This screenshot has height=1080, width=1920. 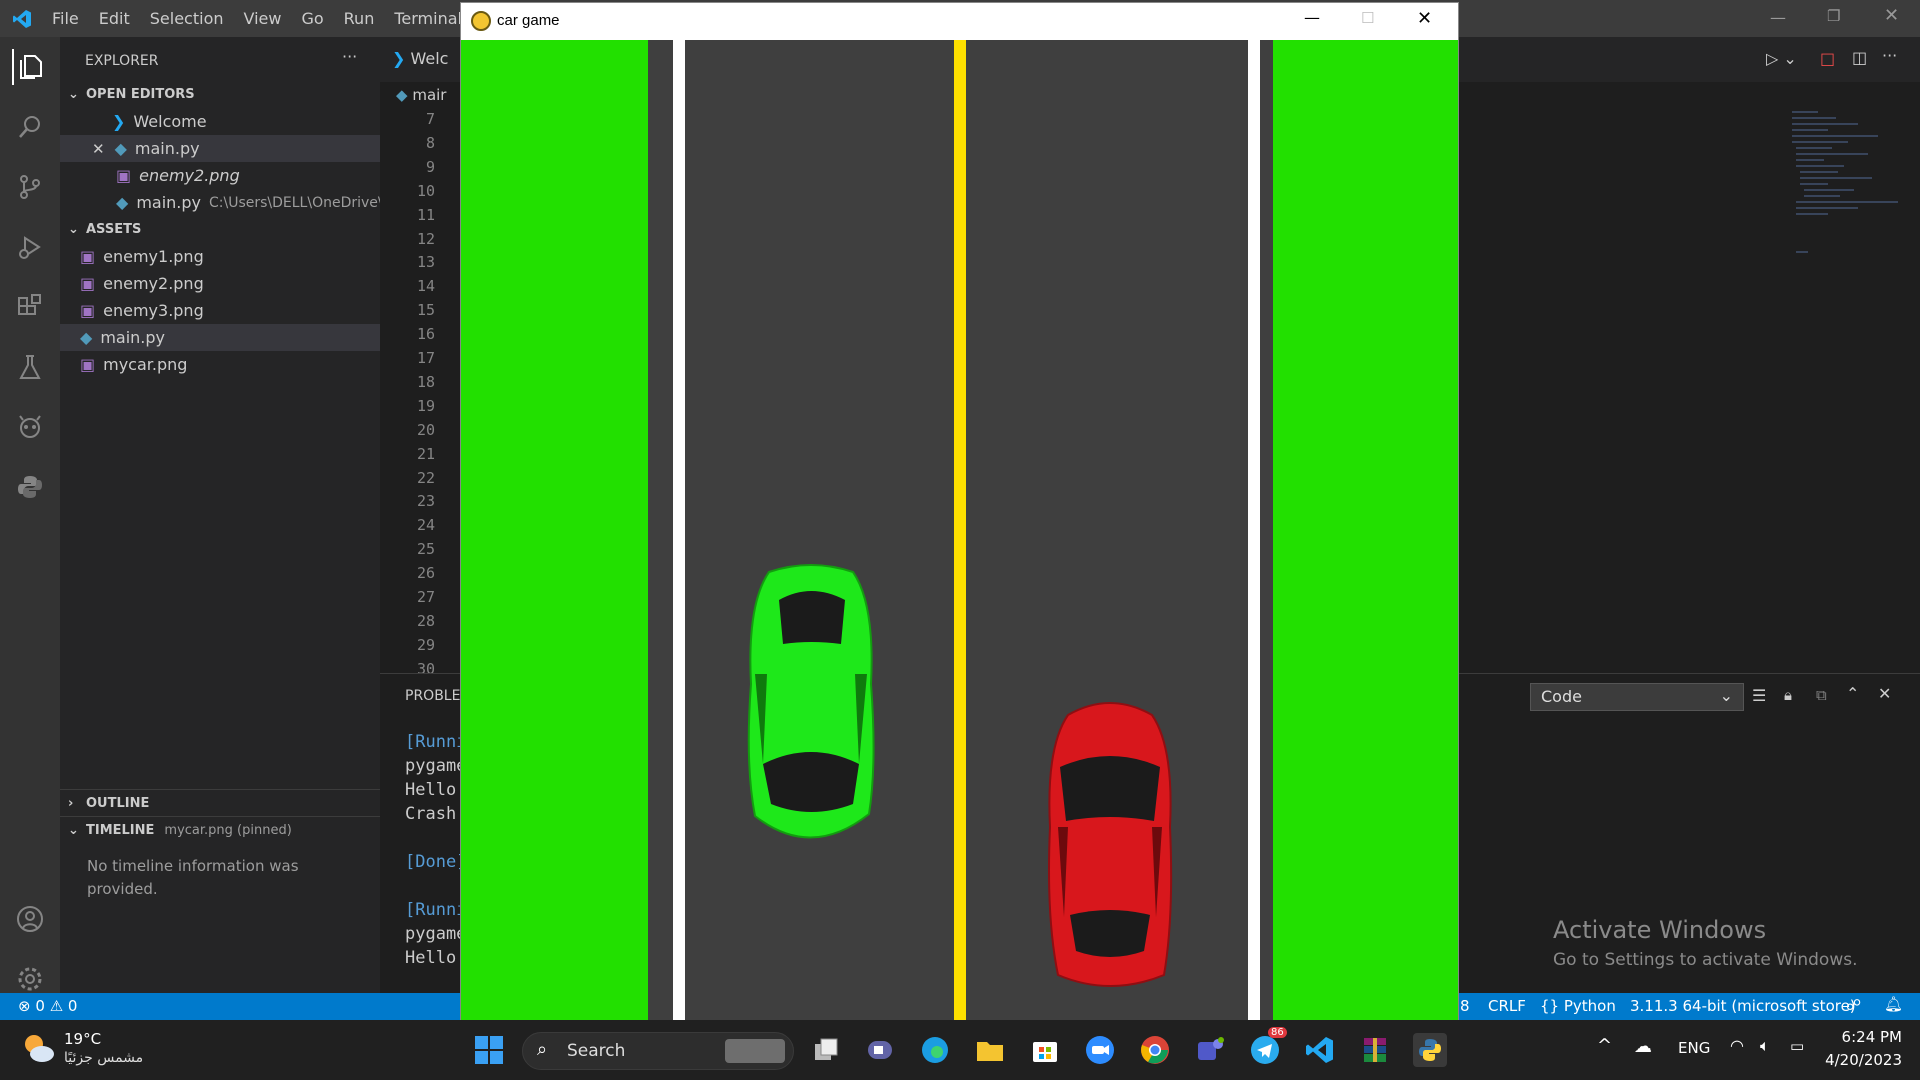 What do you see at coordinates (220, 283) in the screenshot?
I see `file-enemy2: ▣ enemy2.png` at bounding box center [220, 283].